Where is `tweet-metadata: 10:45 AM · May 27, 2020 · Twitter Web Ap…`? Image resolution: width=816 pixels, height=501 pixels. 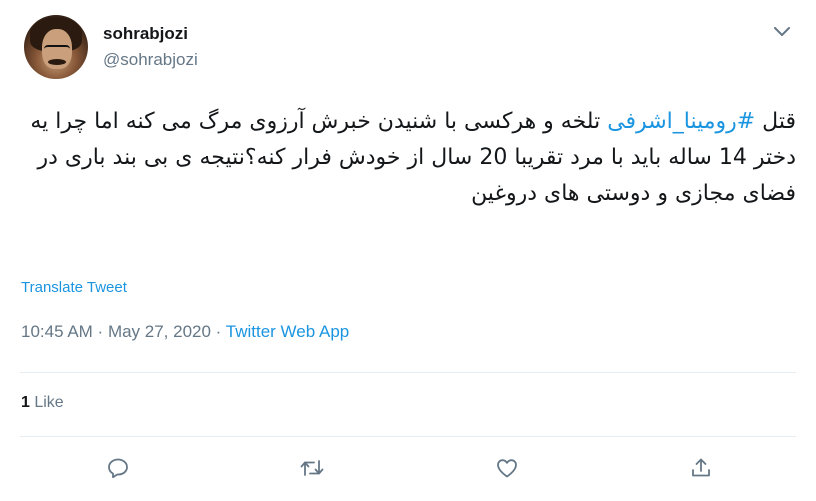
tweet-metadata: 10:45 AM · May 27, 2020 · Twitter Web Ap… is located at coordinates (185, 332).